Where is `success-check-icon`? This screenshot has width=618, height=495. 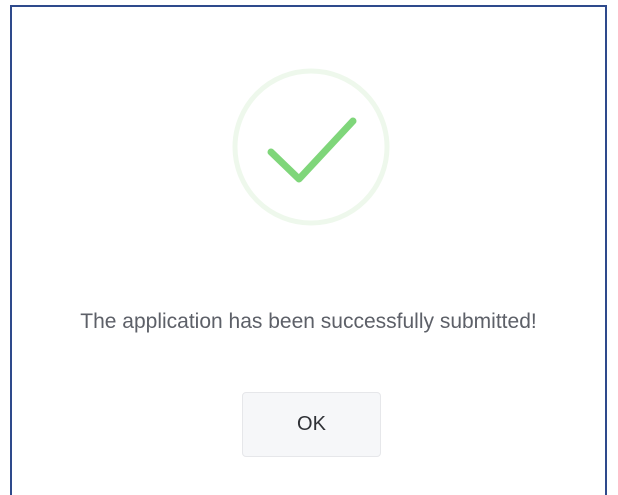 success-check-icon is located at coordinates (311, 147).